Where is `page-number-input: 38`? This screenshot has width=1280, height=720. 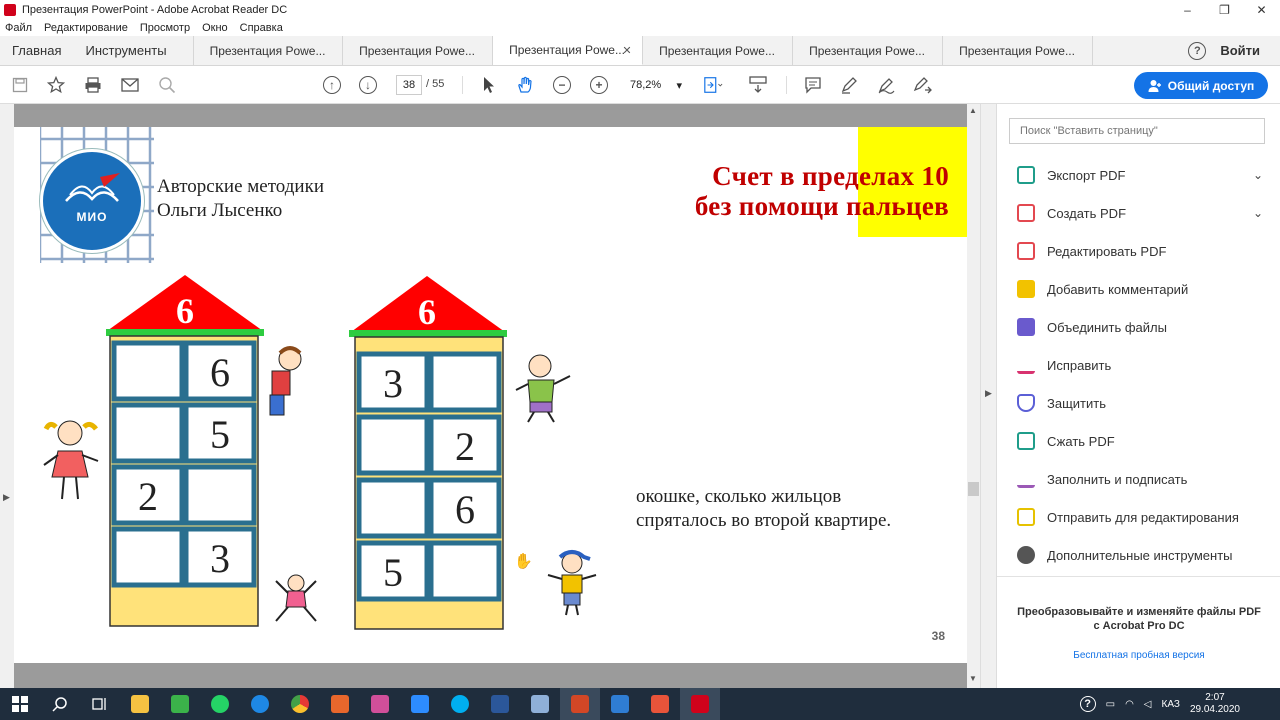 page-number-input: 38 is located at coordinates (409, 85).